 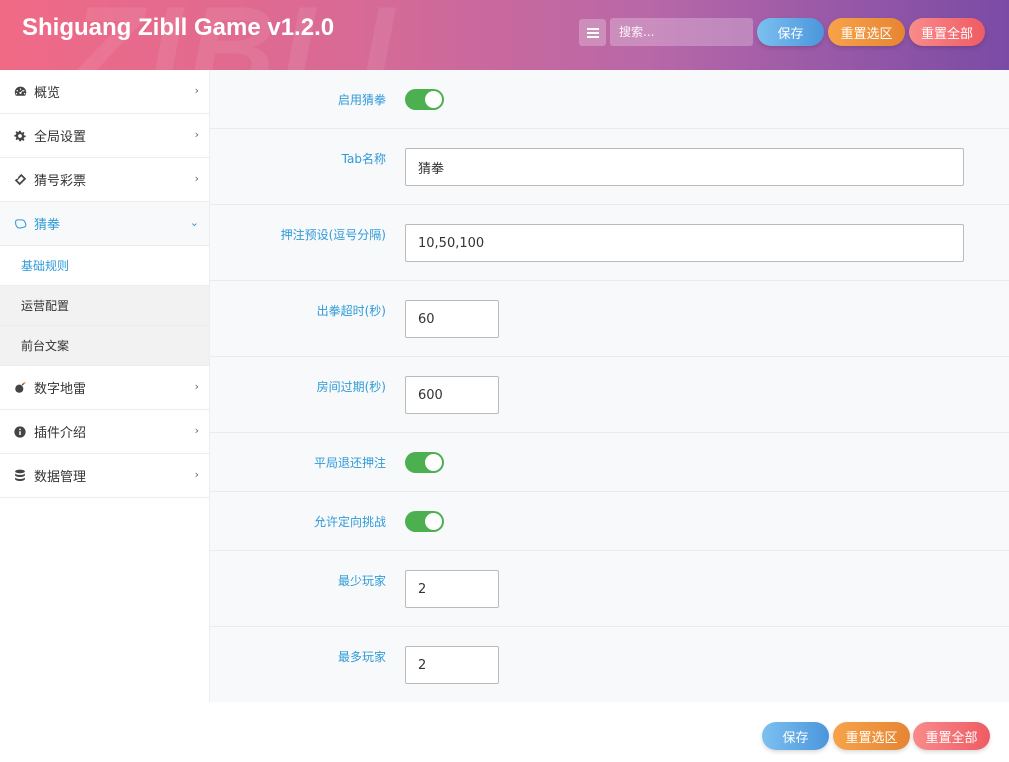 What do you see at coordinates (609, 589) in the screenshot?
I see `form-row-min-players: 最少玩家` at bounding box center [609, 589].